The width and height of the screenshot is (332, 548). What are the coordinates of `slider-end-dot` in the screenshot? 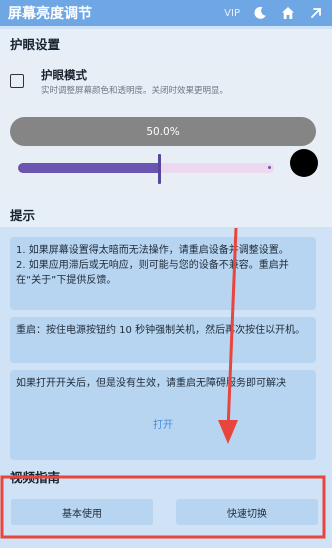 It's located at (269, 167).